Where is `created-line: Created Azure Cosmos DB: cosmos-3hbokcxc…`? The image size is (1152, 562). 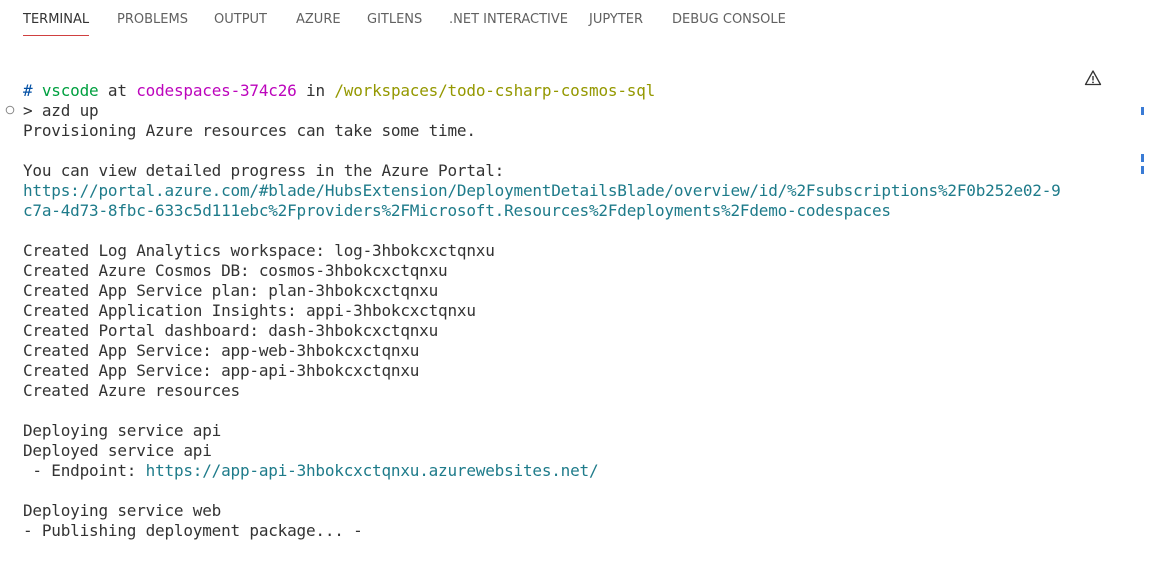
created-line: Created Azure Cosmos DB: cosmos-3hbokcxc… is located at coordinates (235, 270).